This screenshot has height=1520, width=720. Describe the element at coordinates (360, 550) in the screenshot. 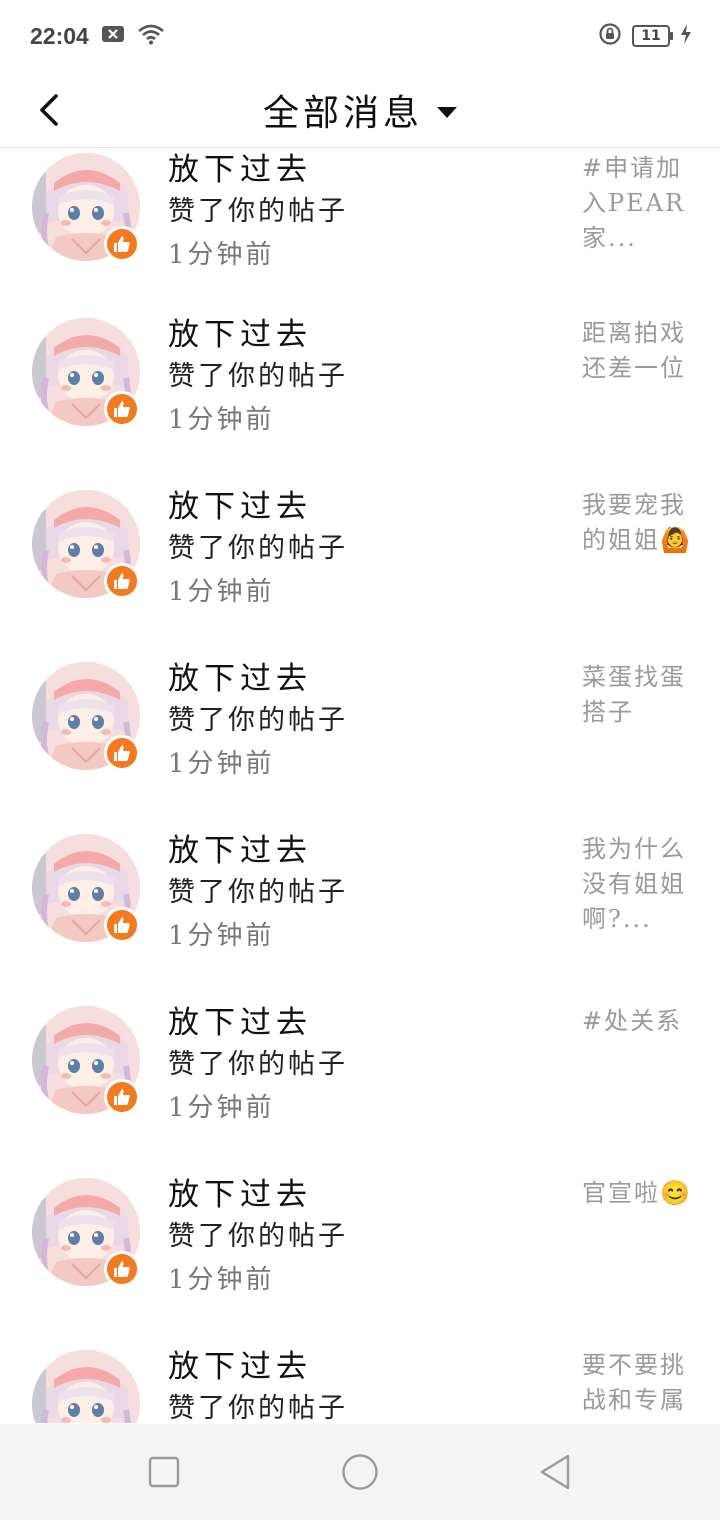

I see `message-item: 放下过去赞了你的帖子 1分钟前 我要宠我的姐姐🙆` at that location.